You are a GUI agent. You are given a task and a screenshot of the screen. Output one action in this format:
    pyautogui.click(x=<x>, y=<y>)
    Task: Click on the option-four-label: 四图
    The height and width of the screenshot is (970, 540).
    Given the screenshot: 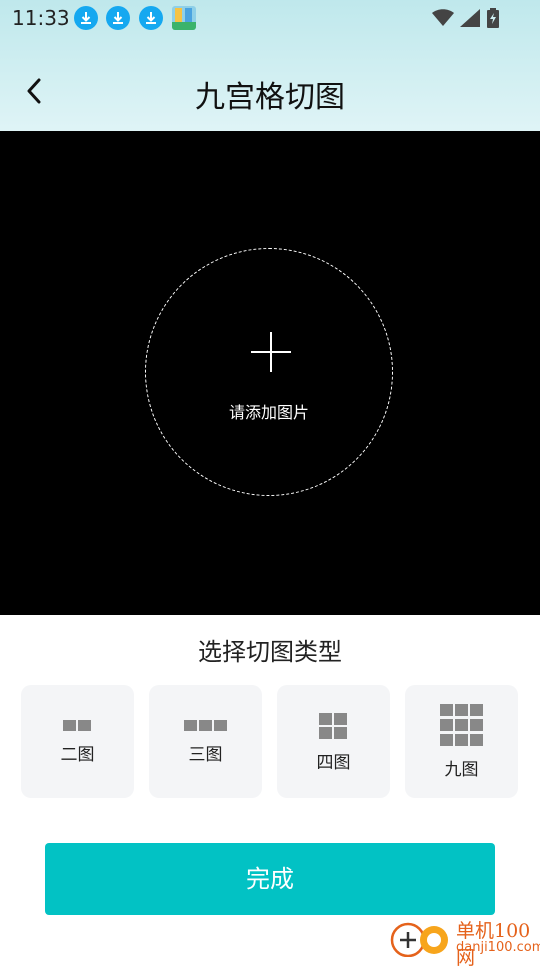 What is the action you would take?
    pyautogui.click(x=333, y=763)
    